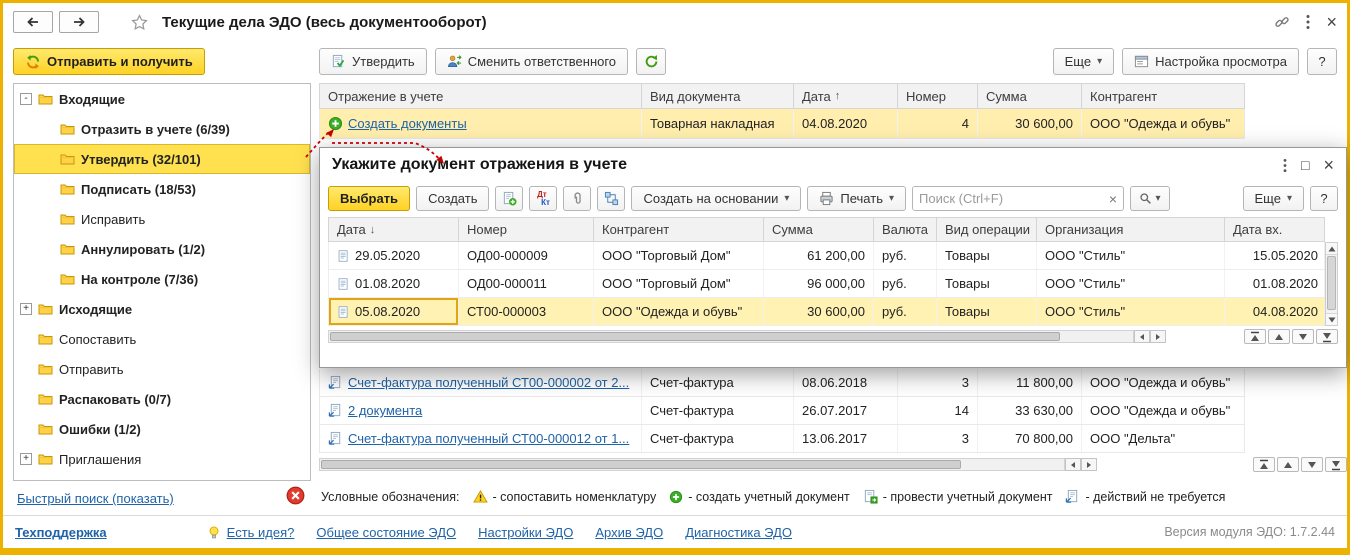  I want to click on dialog-vertical-scrollbar, so click(1331, 284).